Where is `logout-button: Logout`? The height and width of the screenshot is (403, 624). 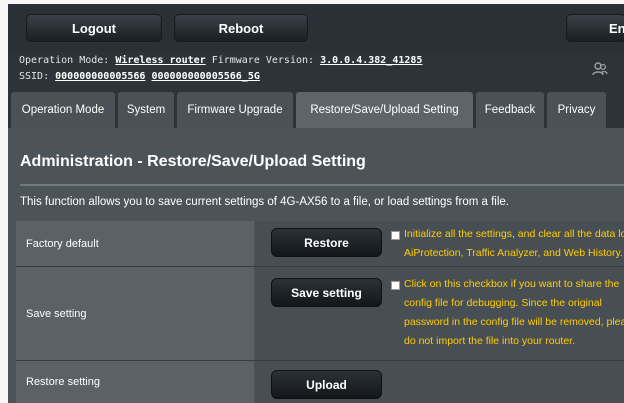 logout-button: Logout is located at coordinates (94, 28).